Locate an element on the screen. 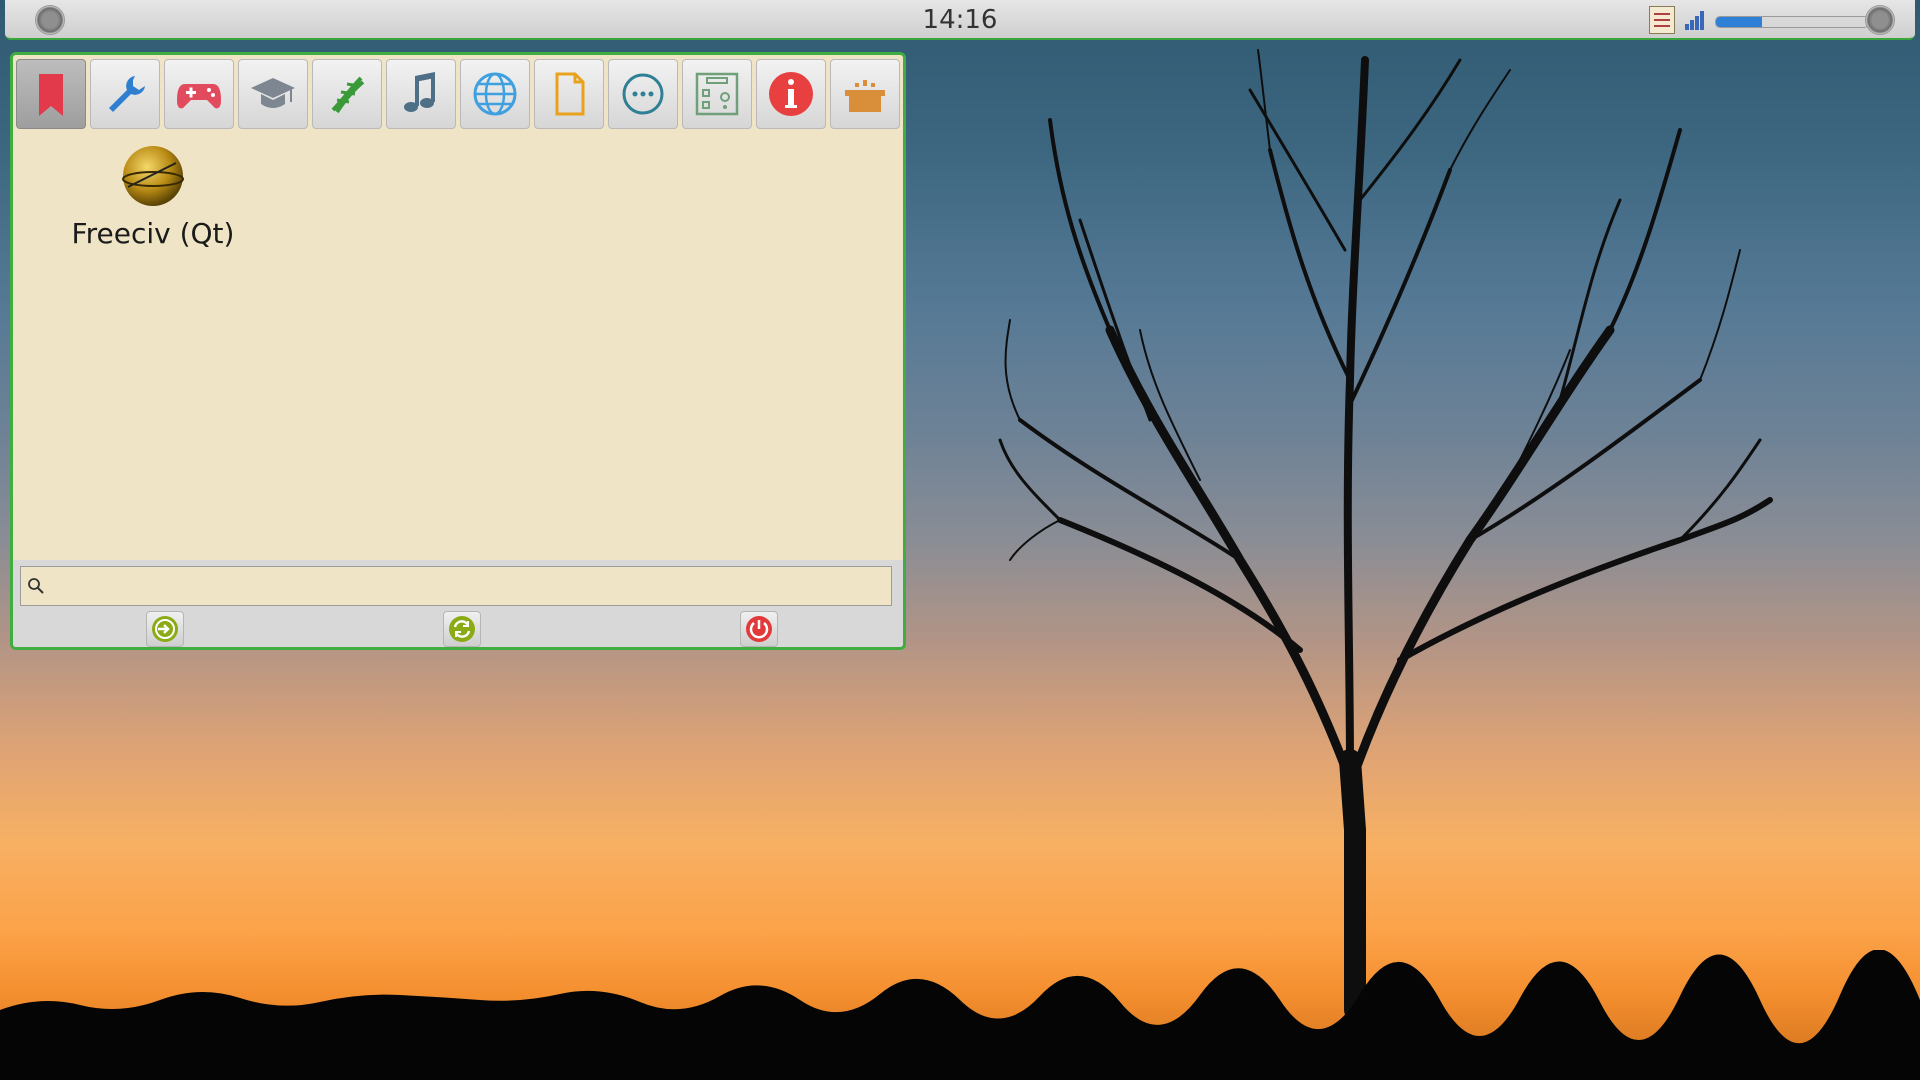  volume-slider is located at coordinates (1792, 22).